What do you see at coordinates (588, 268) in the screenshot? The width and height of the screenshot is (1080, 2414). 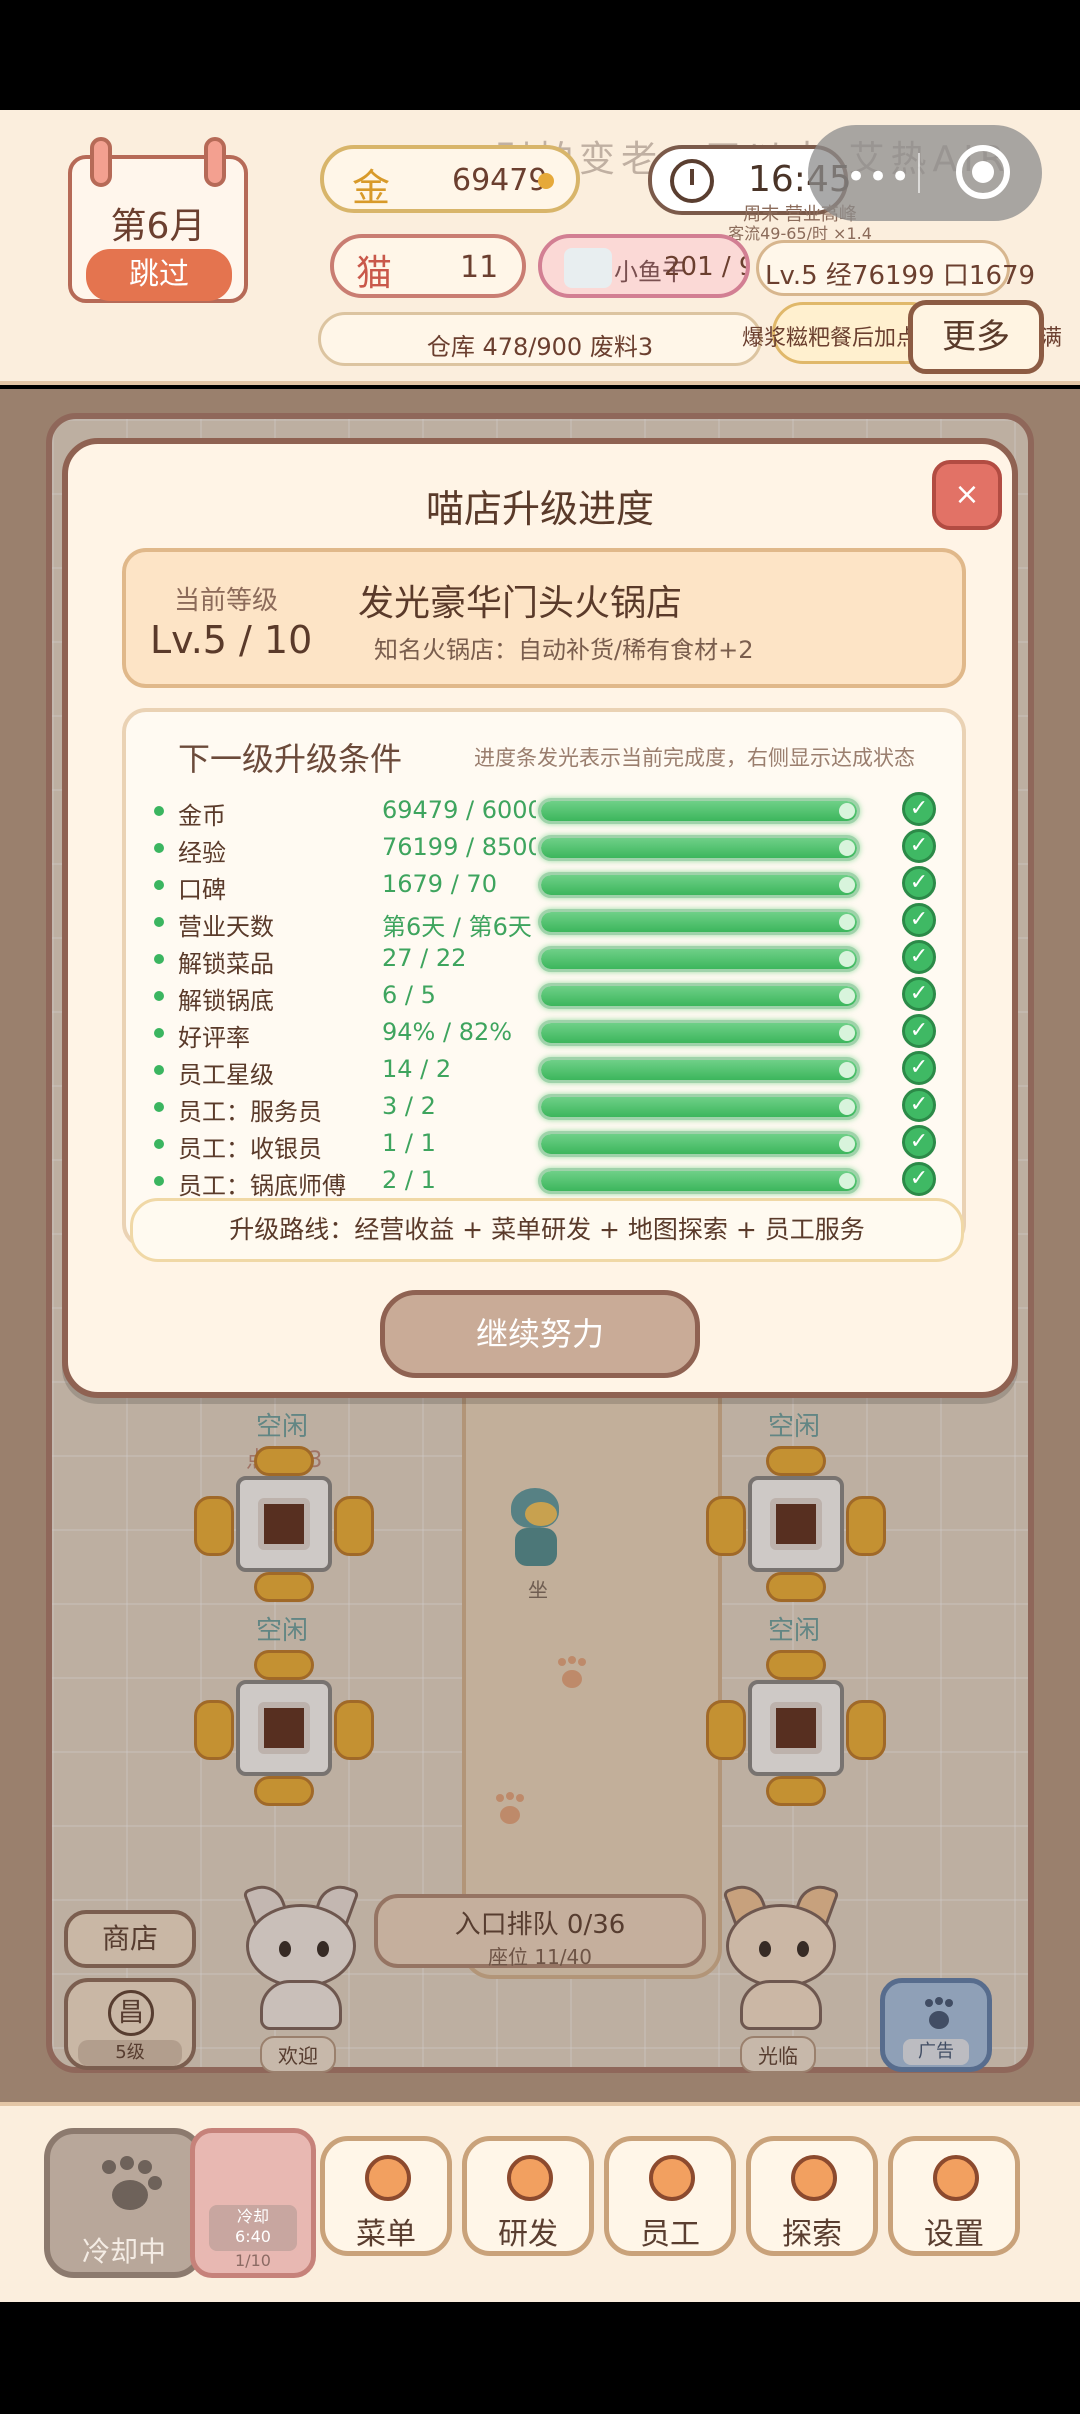 I see `teapot-icon` at bounding box center [588, 268].